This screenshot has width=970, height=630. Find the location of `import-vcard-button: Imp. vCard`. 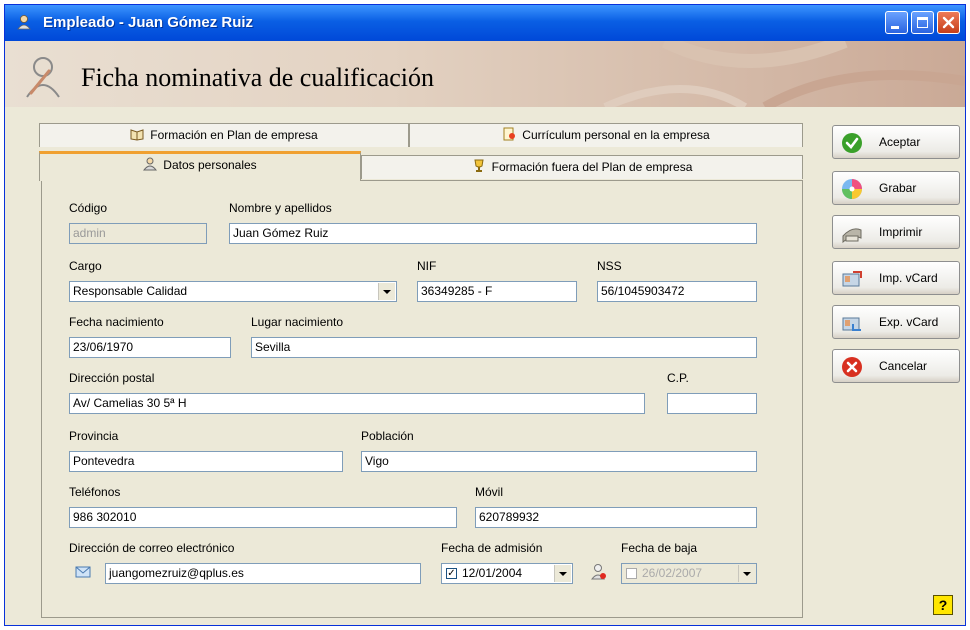

import-vcard-button: Imp. vCard is located at coordinates (896, 278).